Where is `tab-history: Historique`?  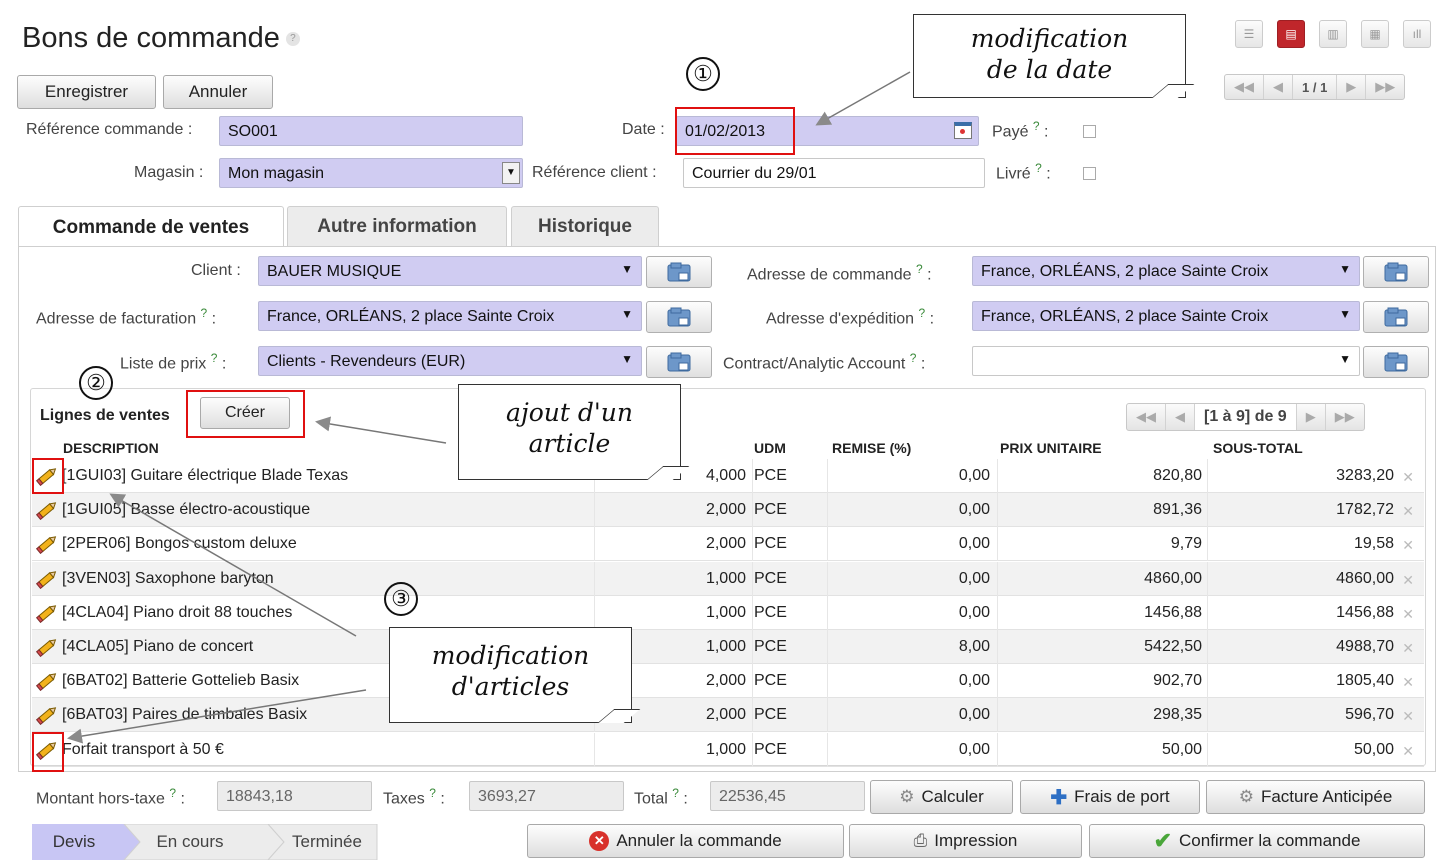
tab-history: Historique is located at coordinates (585, 226).